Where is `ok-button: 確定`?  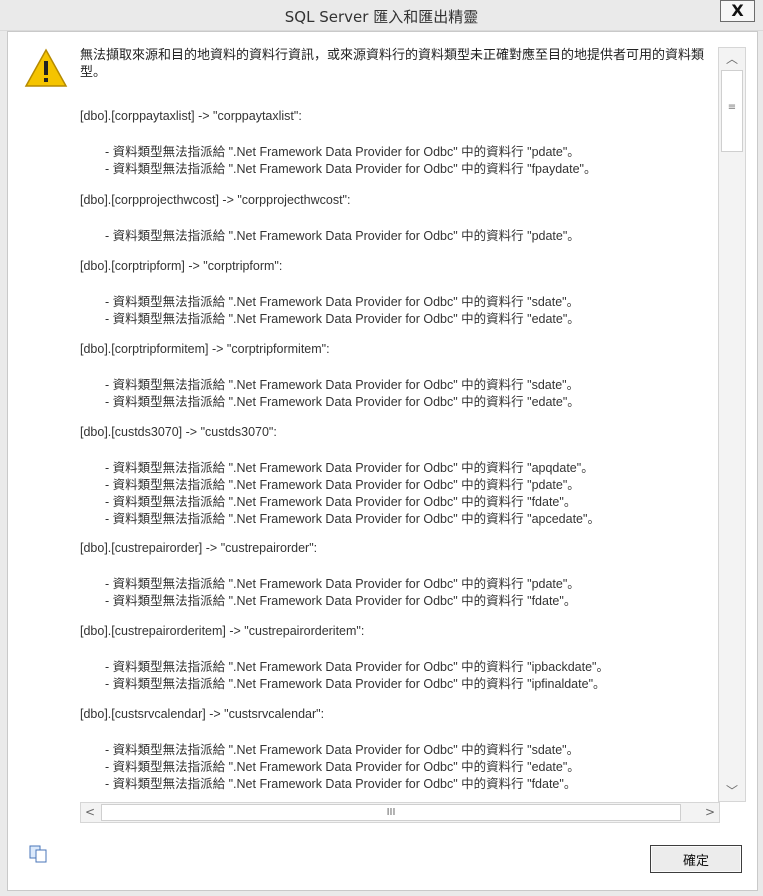 ok-button: 確定 is located at coordinates (696, 859).